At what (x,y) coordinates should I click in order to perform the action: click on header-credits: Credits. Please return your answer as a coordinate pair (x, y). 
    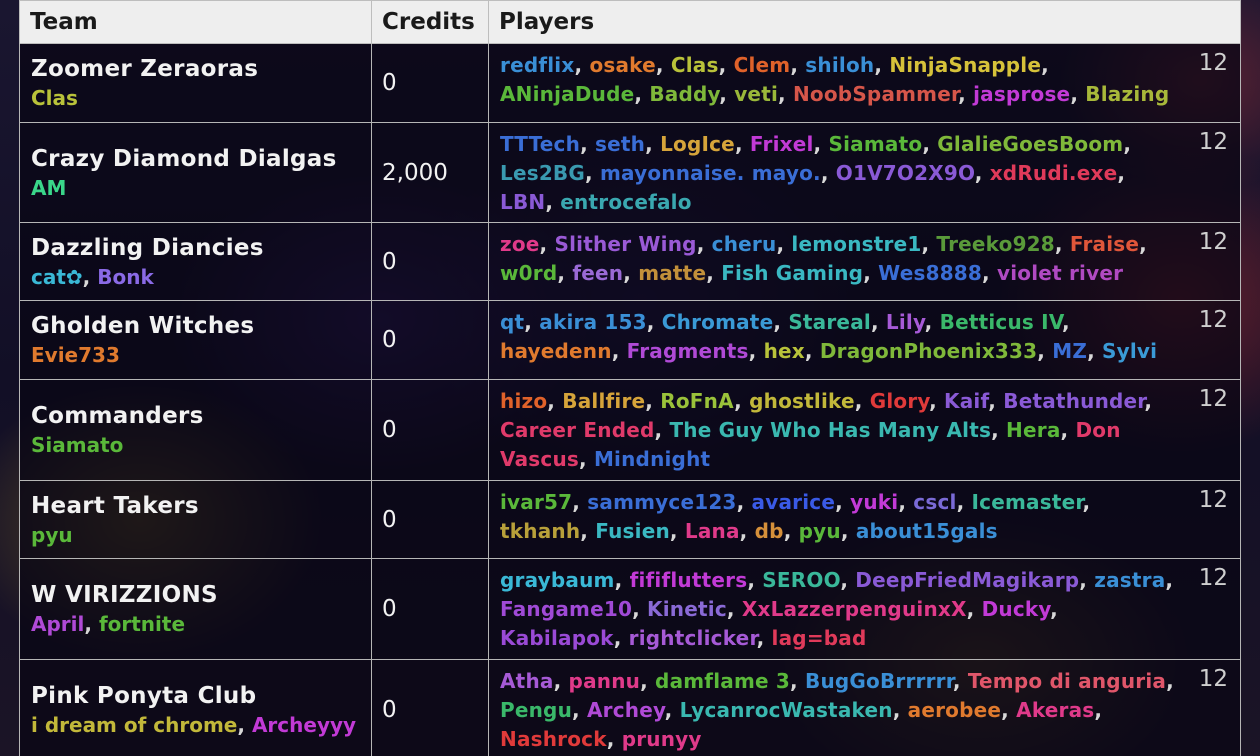
    Looking at the image, I should click on (430, 22).